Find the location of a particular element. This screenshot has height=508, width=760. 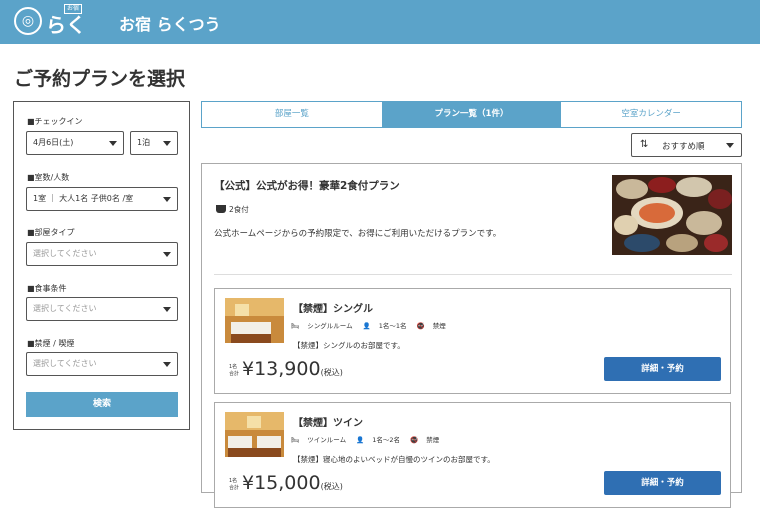

room-type-text: シングルルーム is located at coordinates (330, 326).